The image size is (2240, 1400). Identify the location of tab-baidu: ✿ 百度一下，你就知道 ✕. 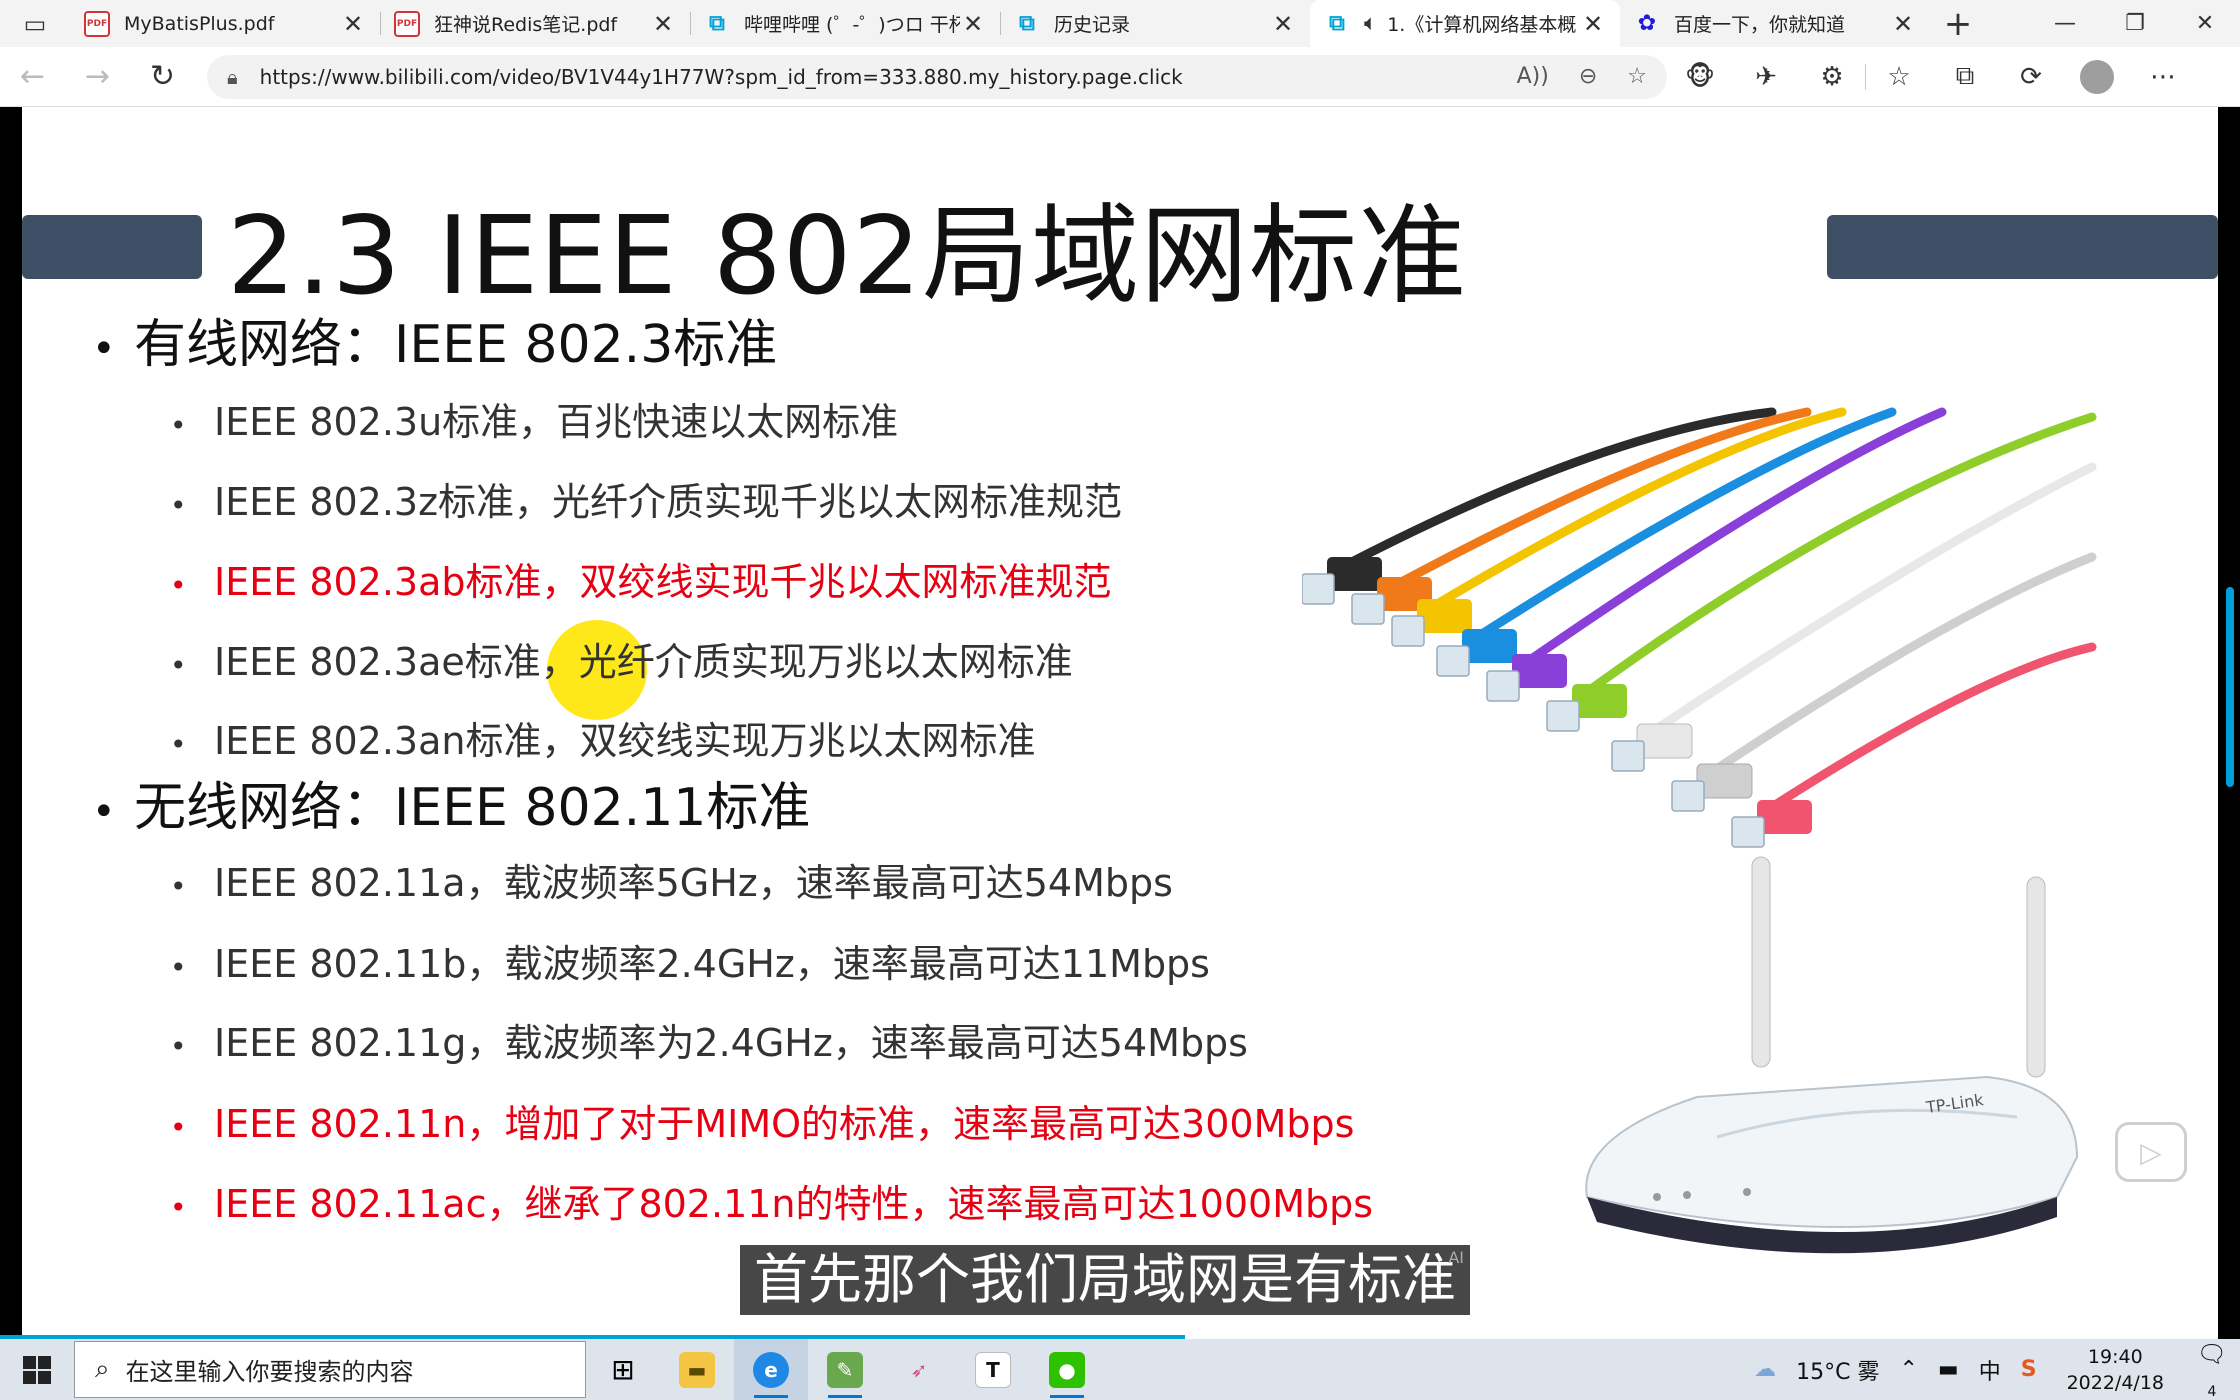
(1775, 23).